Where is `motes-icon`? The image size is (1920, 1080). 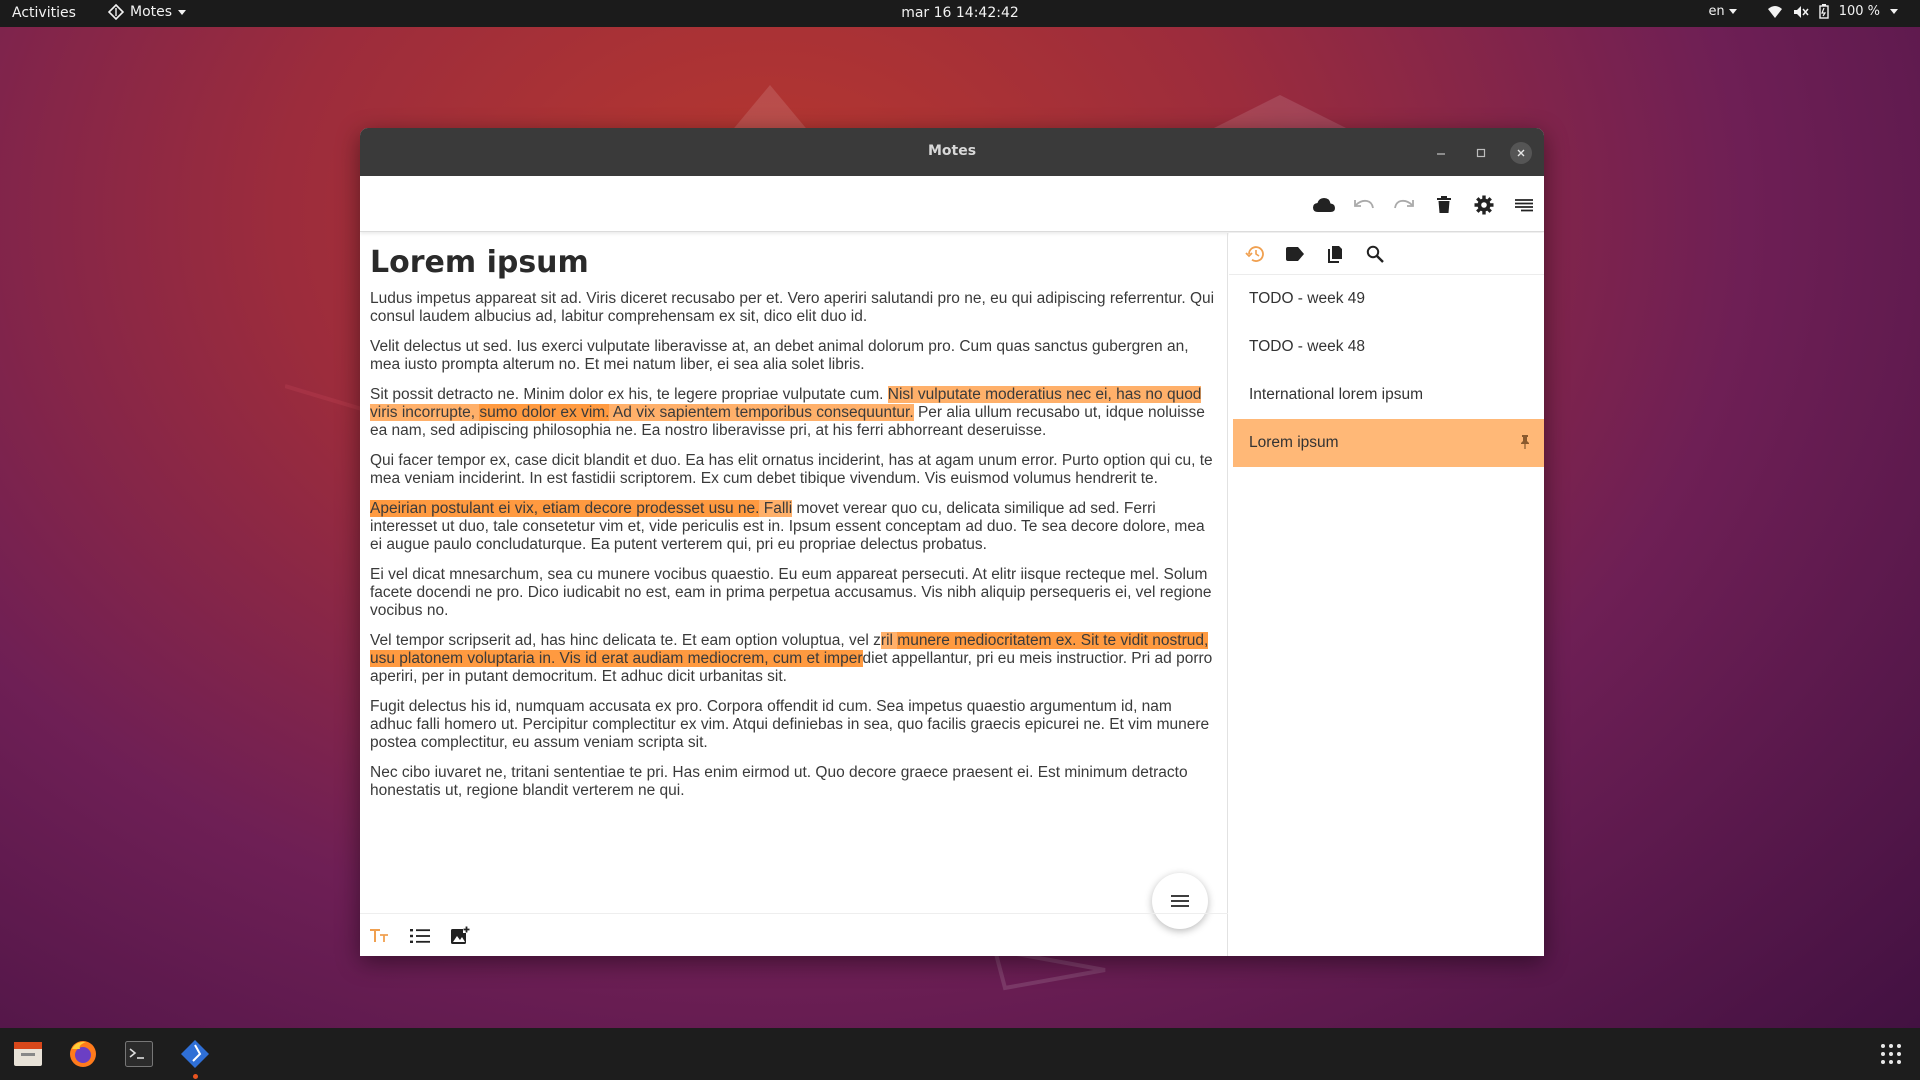
motes-icon is located at coordinates (195, 1054).